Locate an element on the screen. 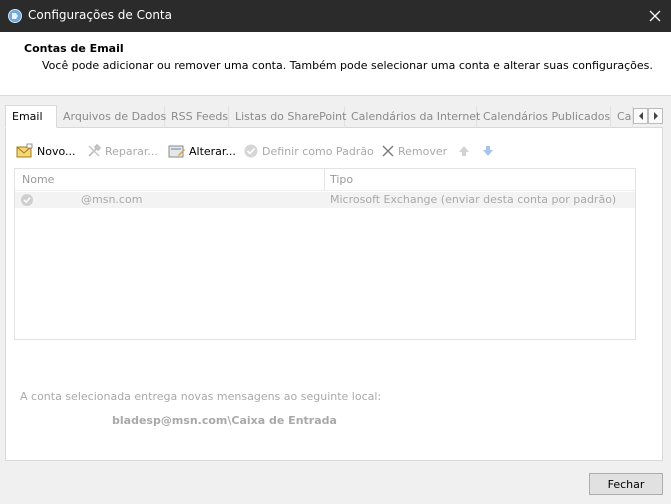 This screenshot has height=504, width=671. set-default-label: Definir como Padrão is located at coordinates (318, 151).